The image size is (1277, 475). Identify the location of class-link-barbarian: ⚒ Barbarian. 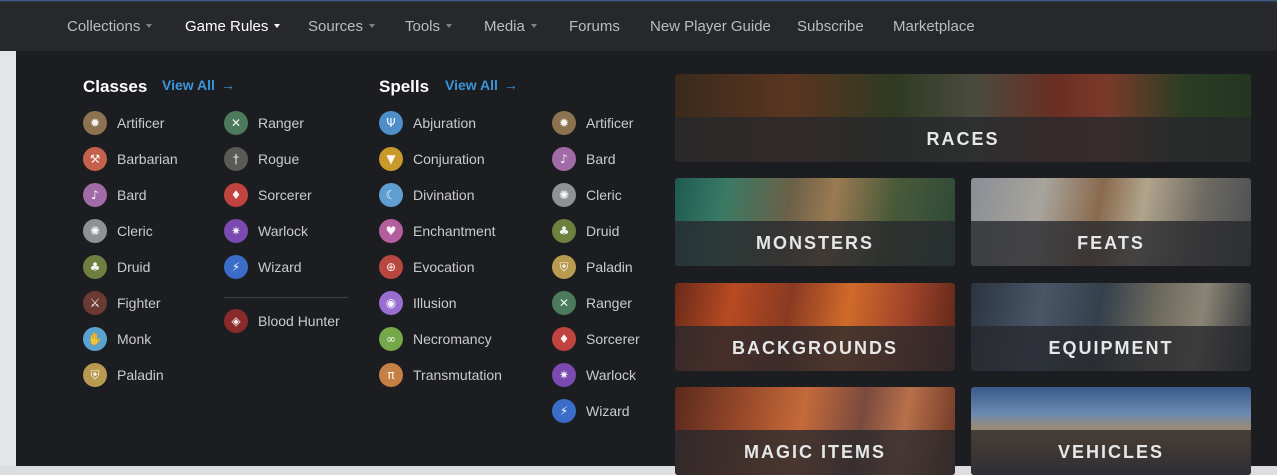
(130, 159).